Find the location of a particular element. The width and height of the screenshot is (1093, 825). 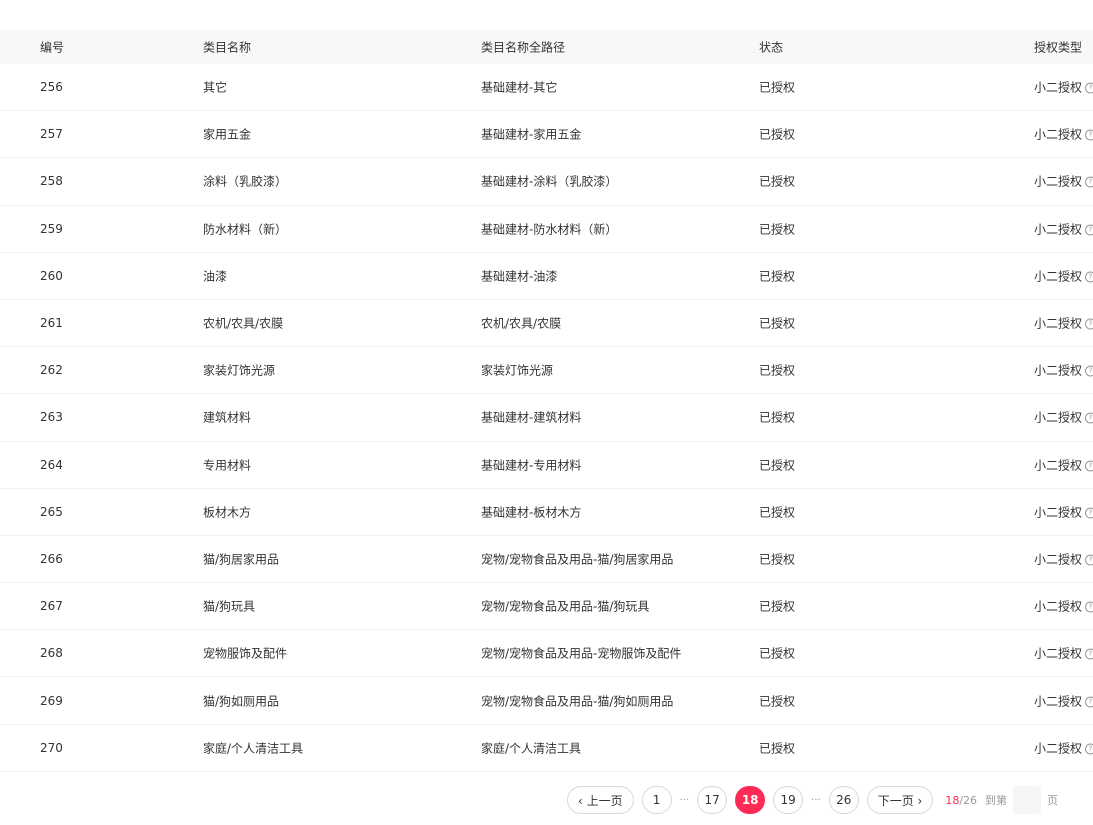

cell-name: 专用材料 is located at coordinates (227, 465).